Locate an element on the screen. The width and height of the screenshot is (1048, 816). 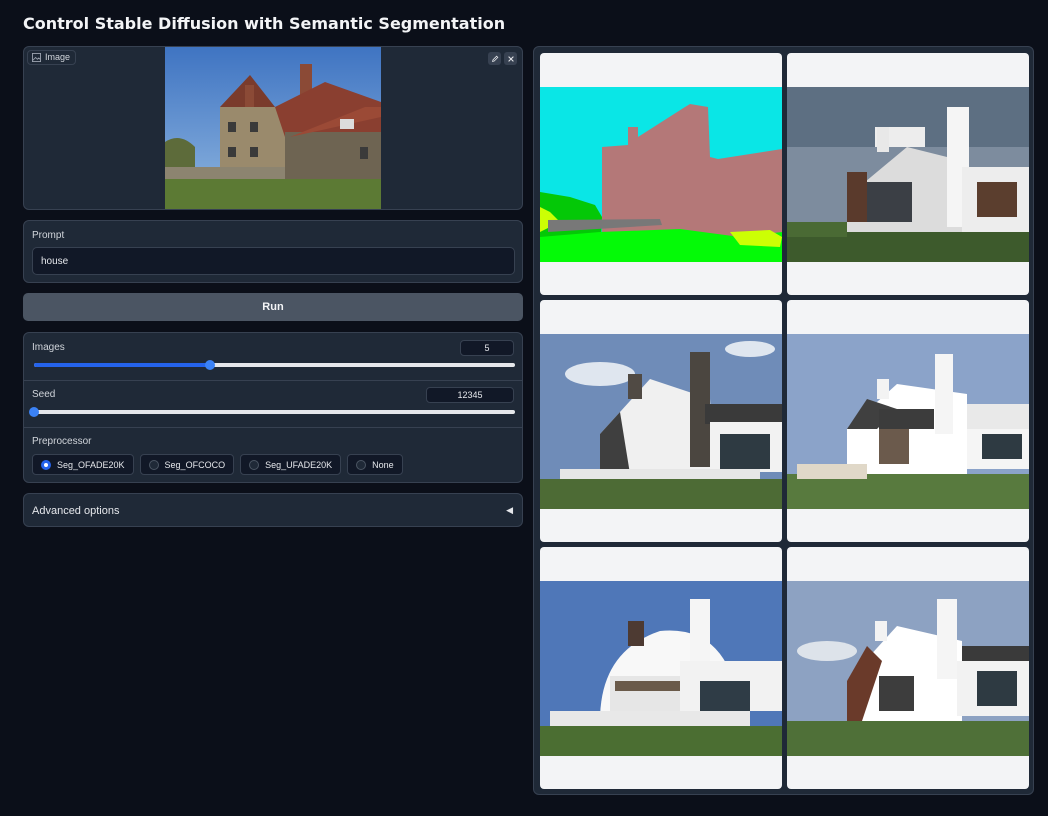
radio-option-seg-ofcoco: Seg_OFCOCO is located at coordinates (187, 464).